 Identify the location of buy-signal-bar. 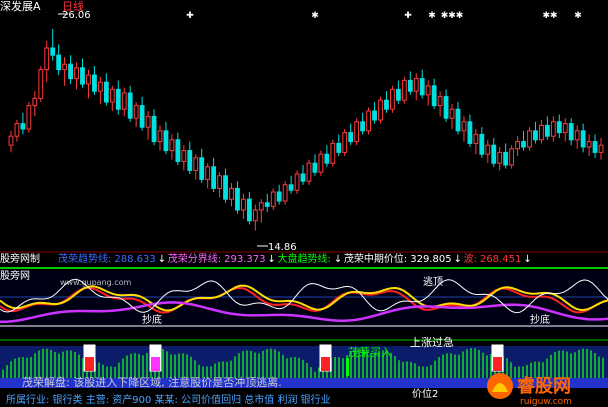
(347, 367).